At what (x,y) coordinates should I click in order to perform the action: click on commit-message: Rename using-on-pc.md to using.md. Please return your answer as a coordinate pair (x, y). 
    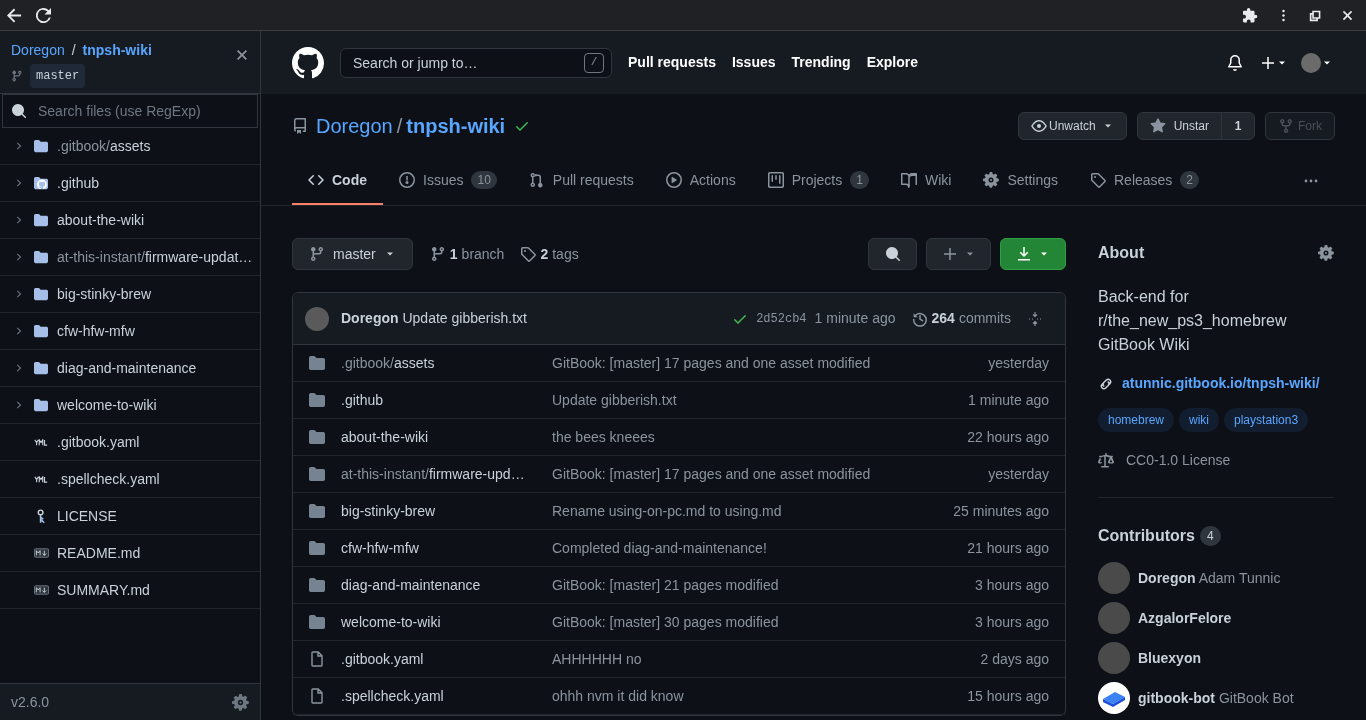
    Looking at the image, I should click on (667, 511).